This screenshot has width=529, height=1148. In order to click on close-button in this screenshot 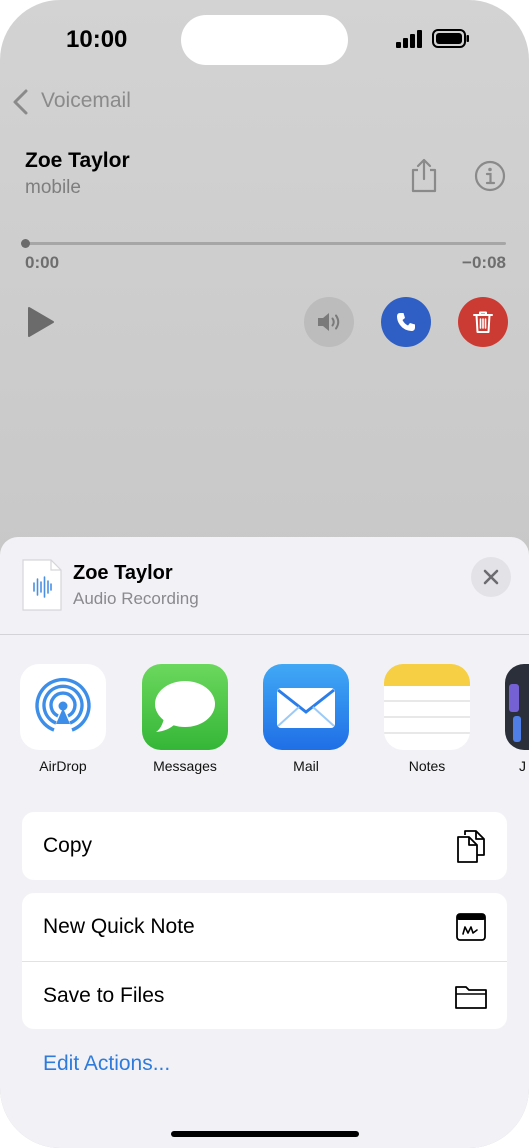, I will do `click(491, 577)`.